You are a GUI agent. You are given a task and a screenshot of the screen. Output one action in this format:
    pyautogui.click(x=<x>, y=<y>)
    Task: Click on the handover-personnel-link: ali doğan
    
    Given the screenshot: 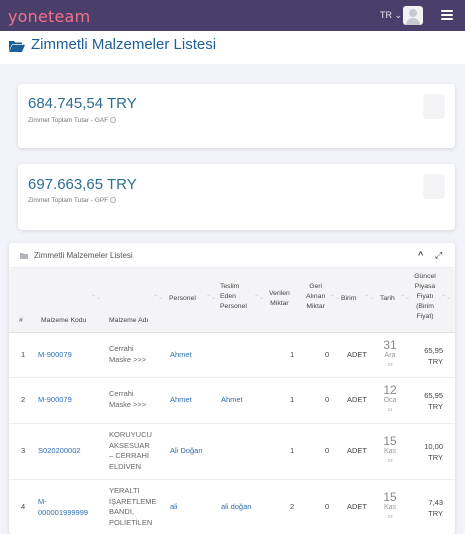 What is the action you would take?
    pyautogui.click(x=236, y=507)
    